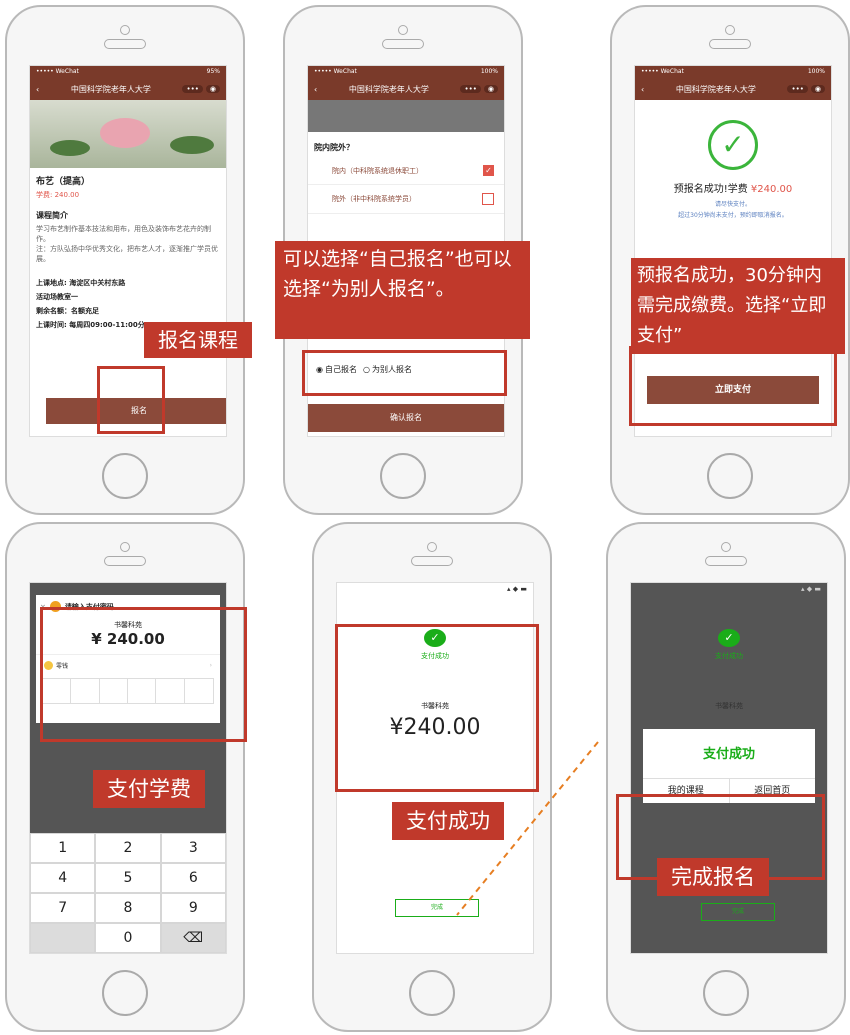  I want to click on numeric-keypad: 1 2 3 4 5 6 7 8 9 0 ⌫, so click(128, 893).